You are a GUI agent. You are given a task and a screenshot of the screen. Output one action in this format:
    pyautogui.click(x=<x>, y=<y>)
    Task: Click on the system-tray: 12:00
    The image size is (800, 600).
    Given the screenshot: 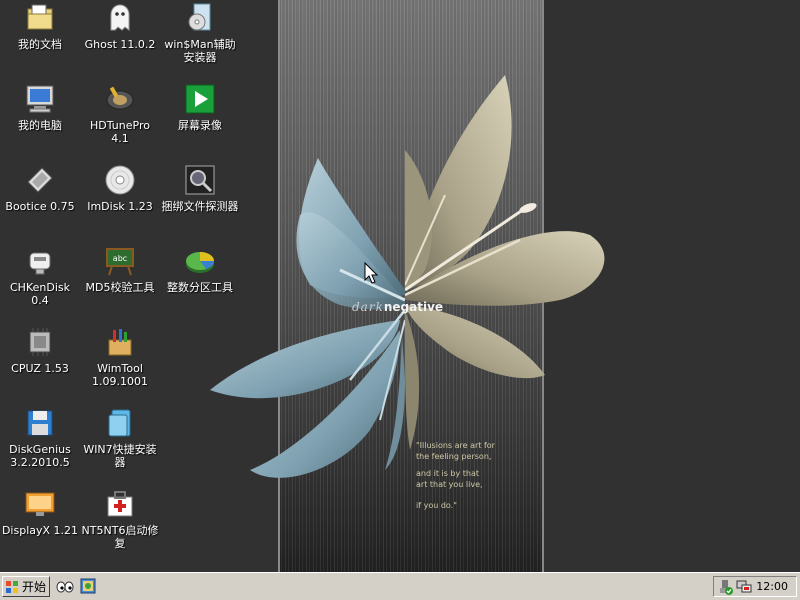 What is the action you would take?
    pyautogui.click(x=755, y=586)
    